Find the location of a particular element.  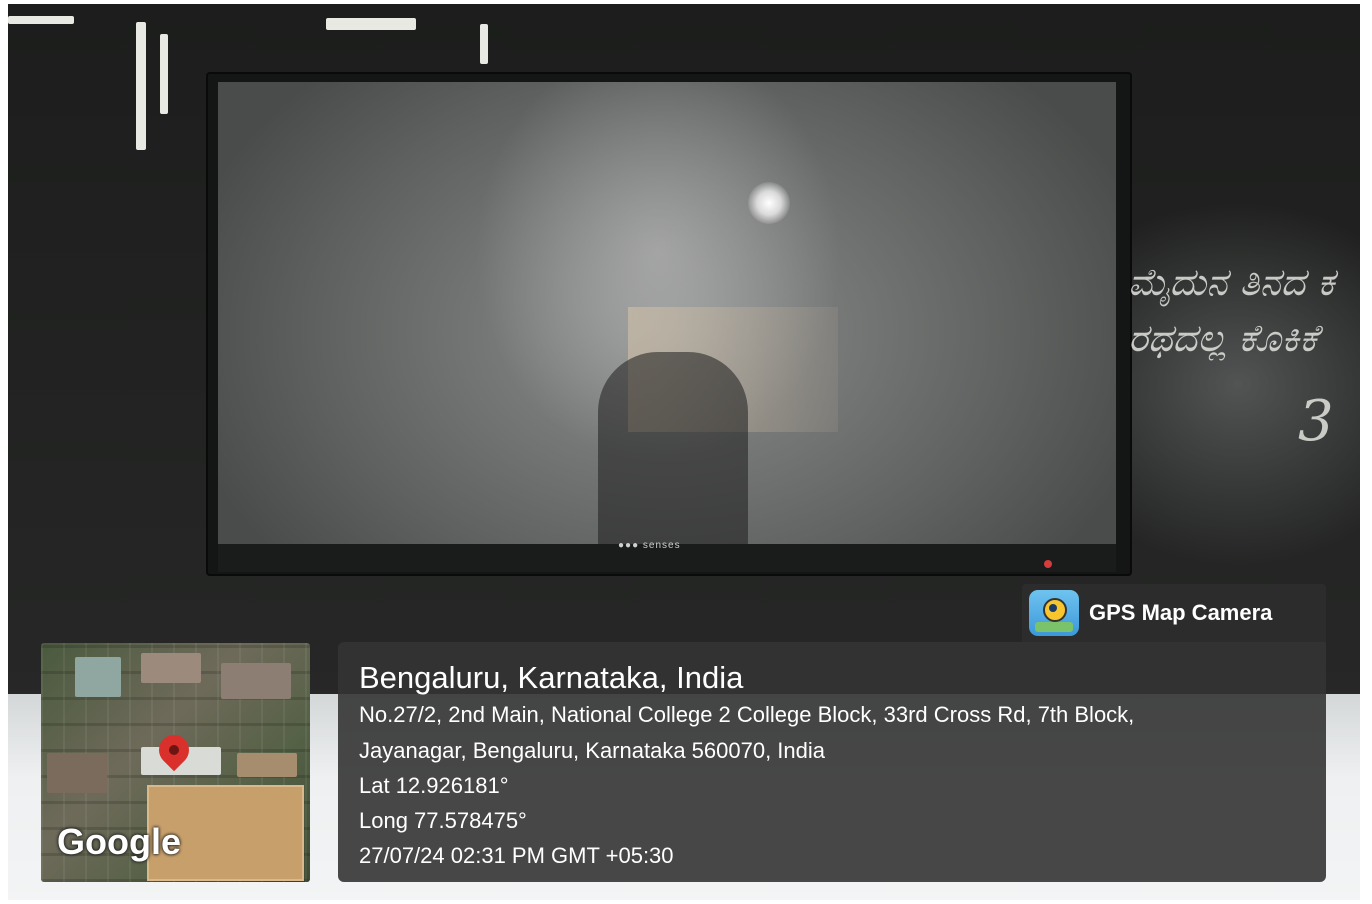

app-name: GPS Map Camera is located at coordinates (1181, 612).